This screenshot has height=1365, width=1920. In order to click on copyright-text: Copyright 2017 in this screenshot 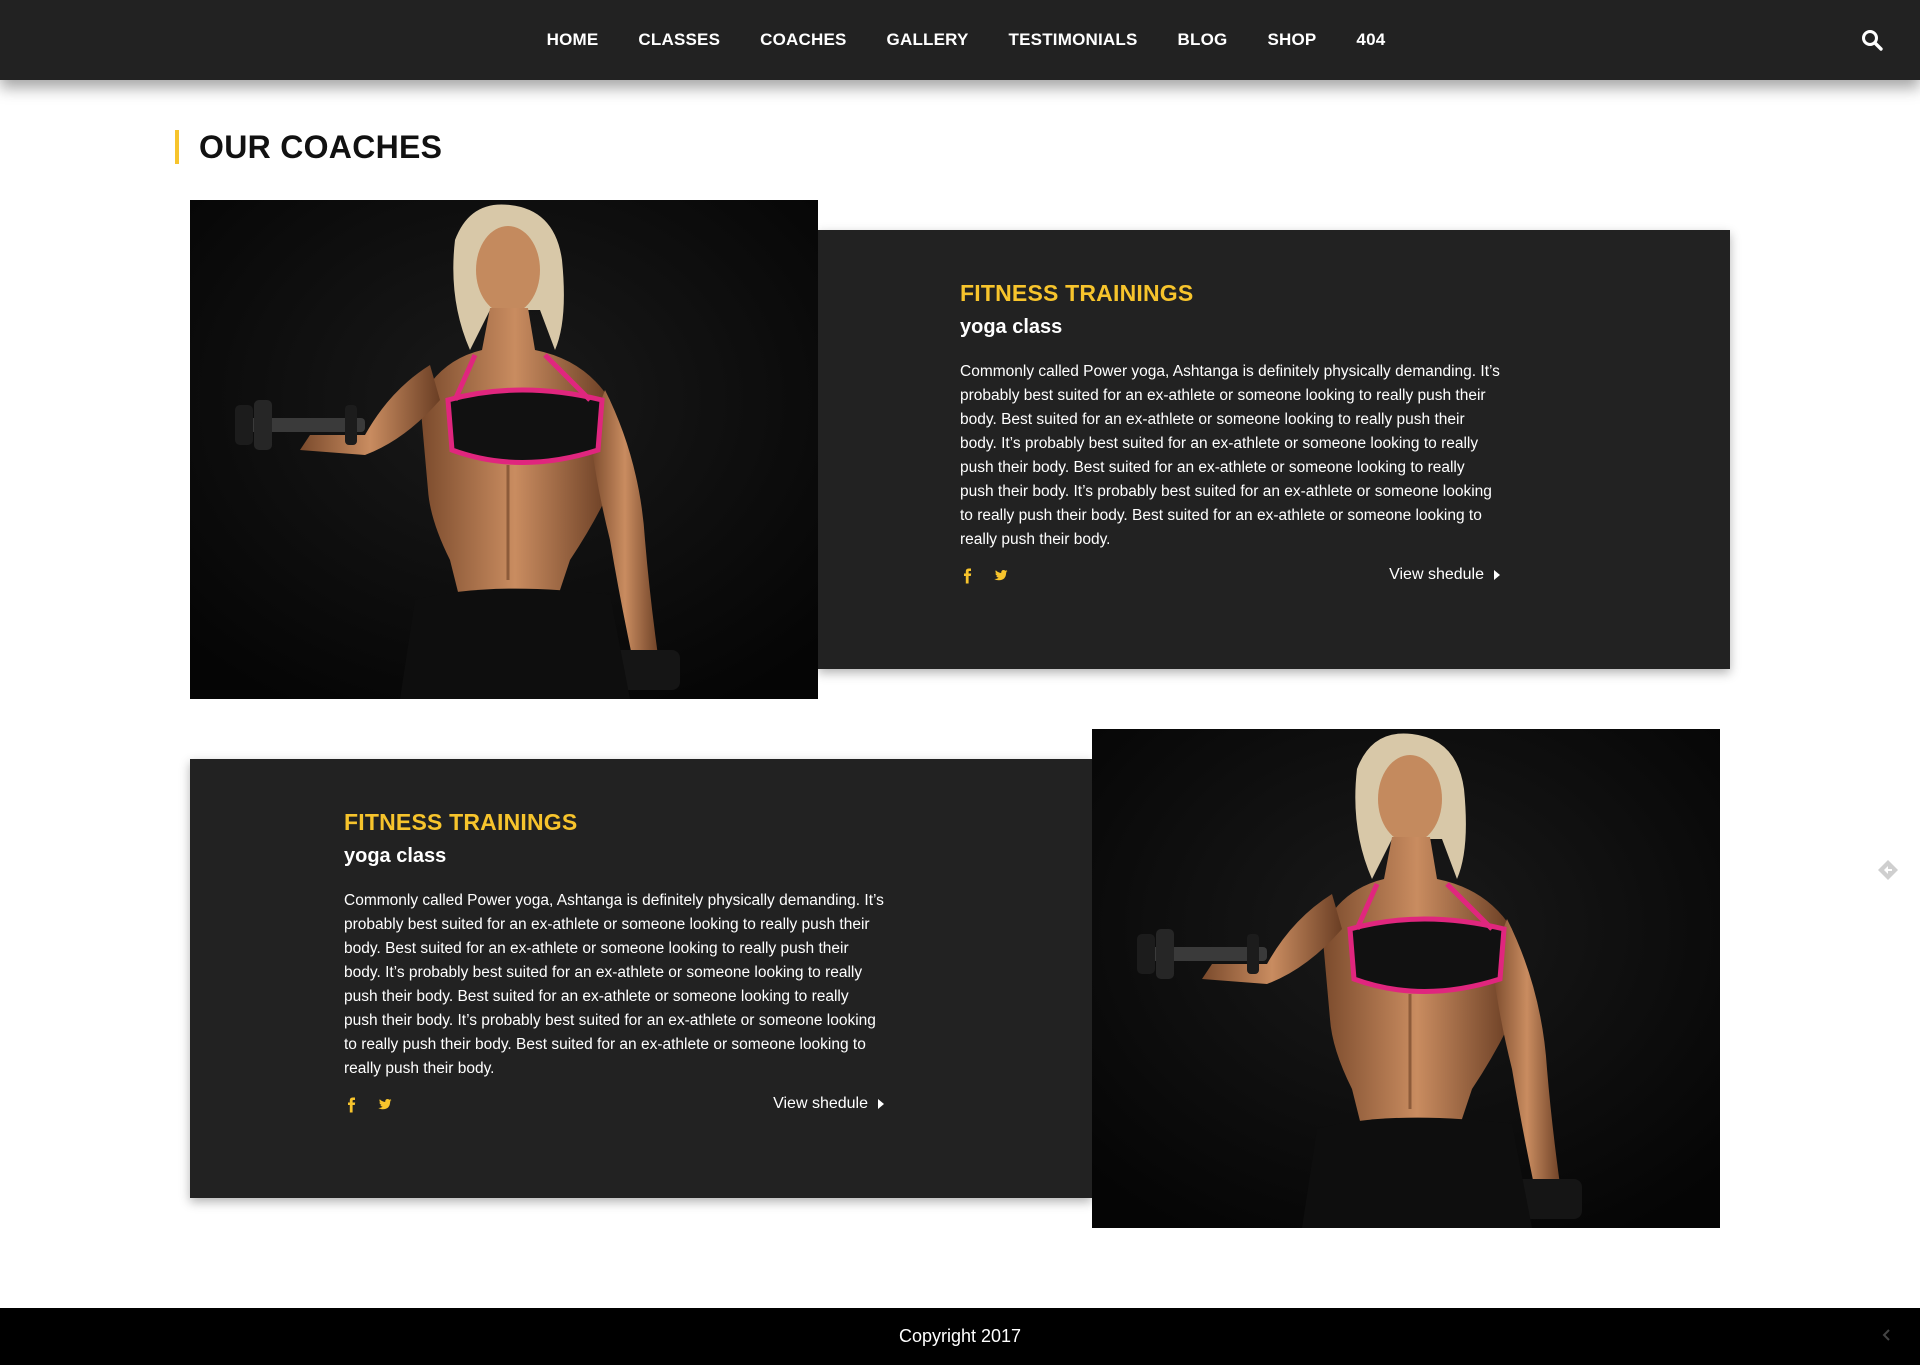, I will do `click(960, 1336)`.